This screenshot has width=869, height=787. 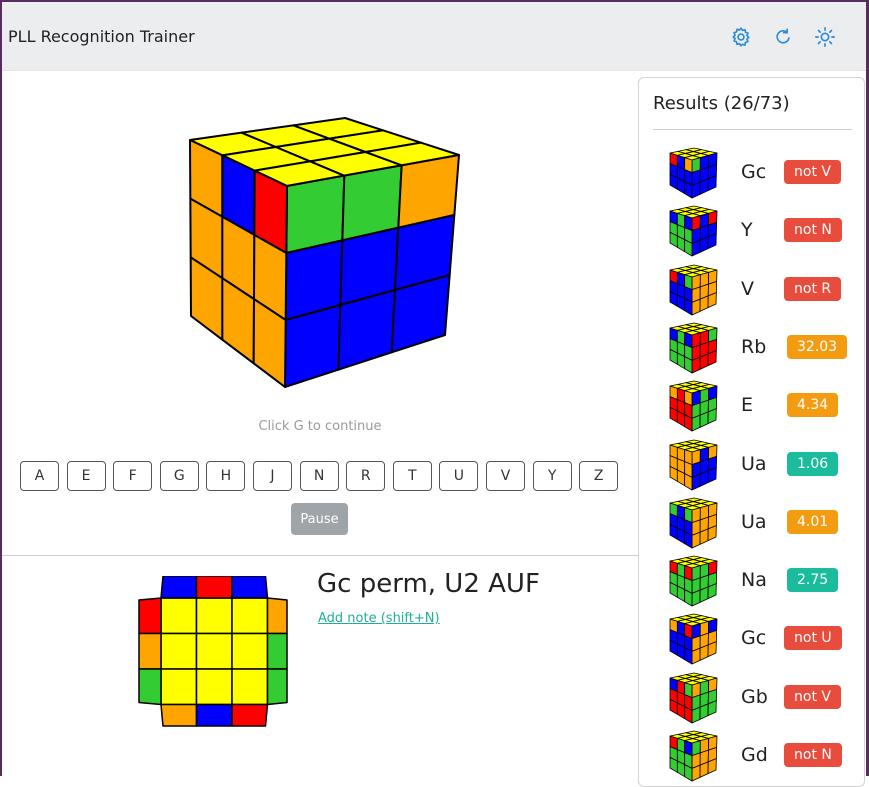 I want to click on letter-button-y: Y, so click(x=552, y=476).